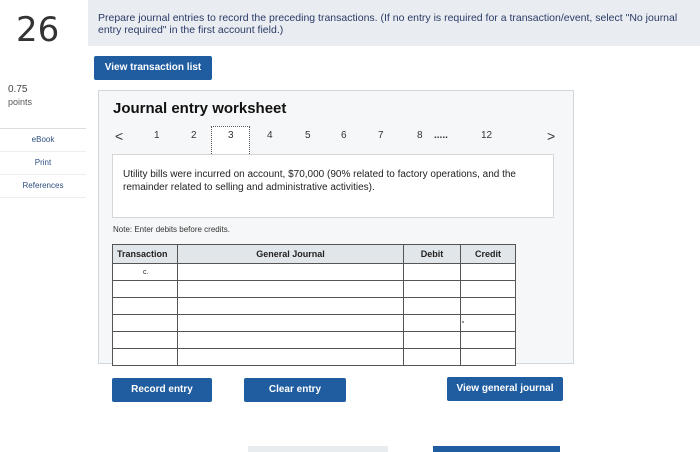  I want to click on page-7: 7, so click(381, 135).